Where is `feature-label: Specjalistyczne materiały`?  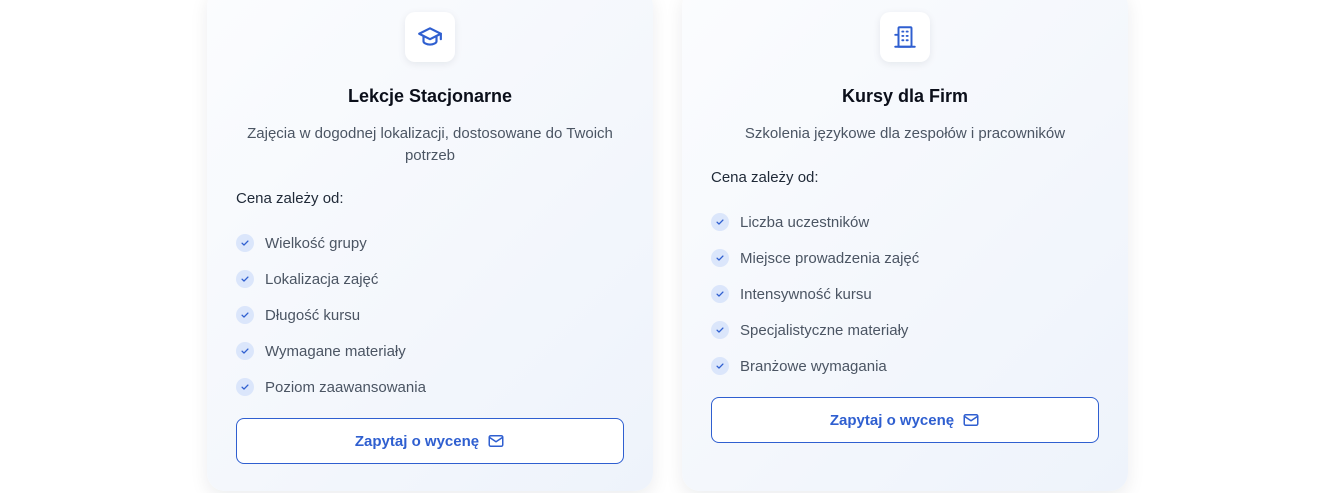 feature-label: Specjalistyczne materiały is located at coordinates (824, 330).